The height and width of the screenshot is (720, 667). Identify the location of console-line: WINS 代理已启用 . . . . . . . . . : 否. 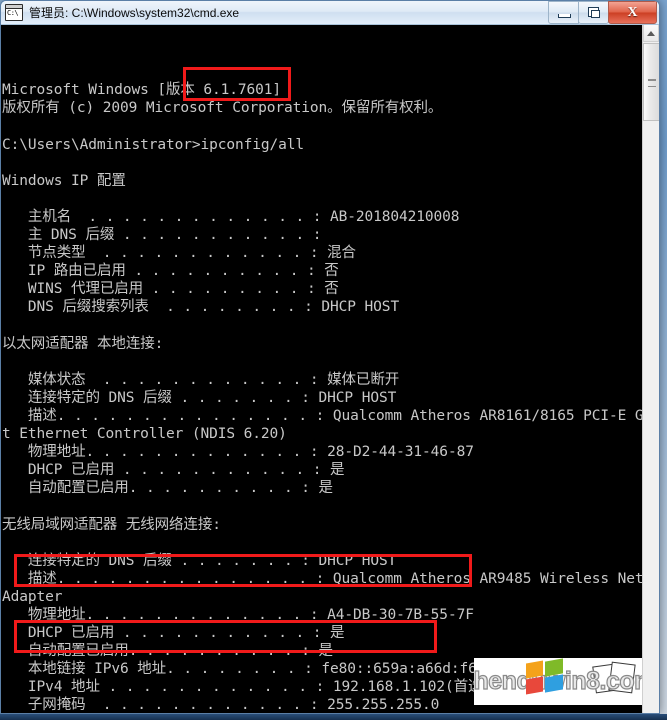
(170, 289).